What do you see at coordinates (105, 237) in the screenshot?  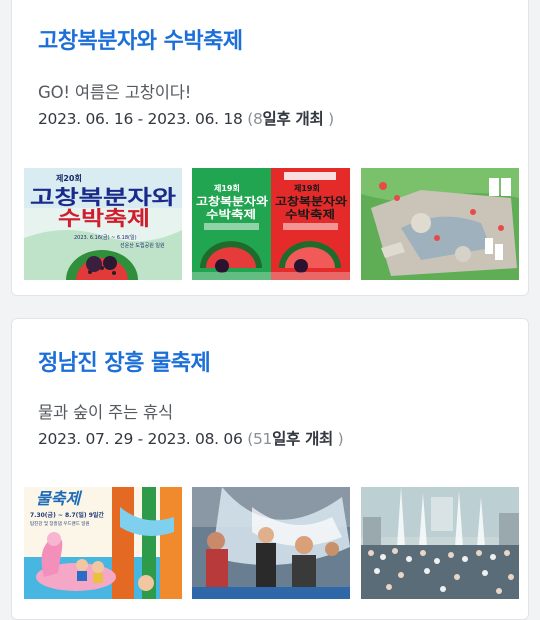 I see `poster-date-text: 2023. 6.16(금) ~ 6.18(일)` at bounding box center [105, 237].